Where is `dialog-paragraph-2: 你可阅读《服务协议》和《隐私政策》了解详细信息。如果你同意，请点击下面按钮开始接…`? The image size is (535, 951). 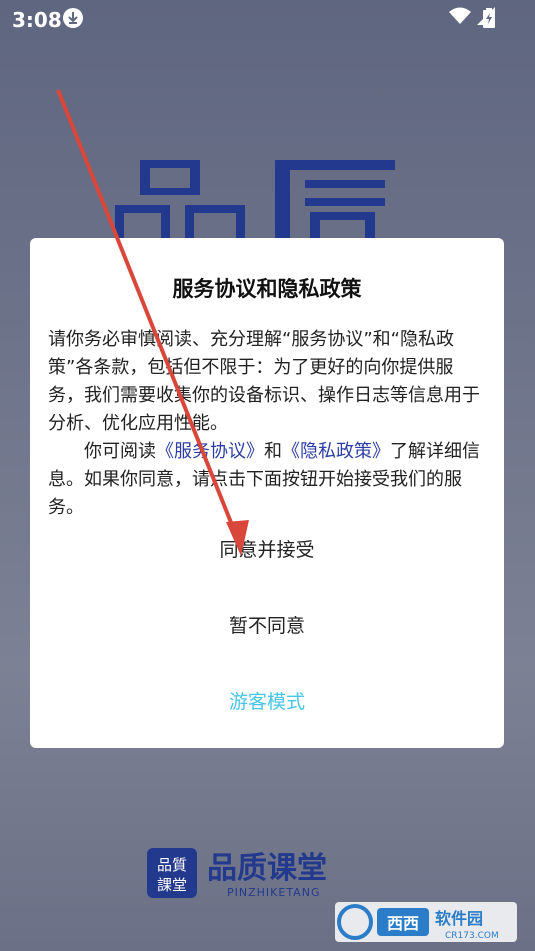
dialog-paragraph-2: 你可阅读《服务协议》和《隐私政策》了解详细信息。如果你同意，请点击下面按钮开始接… is located at coordinates (268, 480).